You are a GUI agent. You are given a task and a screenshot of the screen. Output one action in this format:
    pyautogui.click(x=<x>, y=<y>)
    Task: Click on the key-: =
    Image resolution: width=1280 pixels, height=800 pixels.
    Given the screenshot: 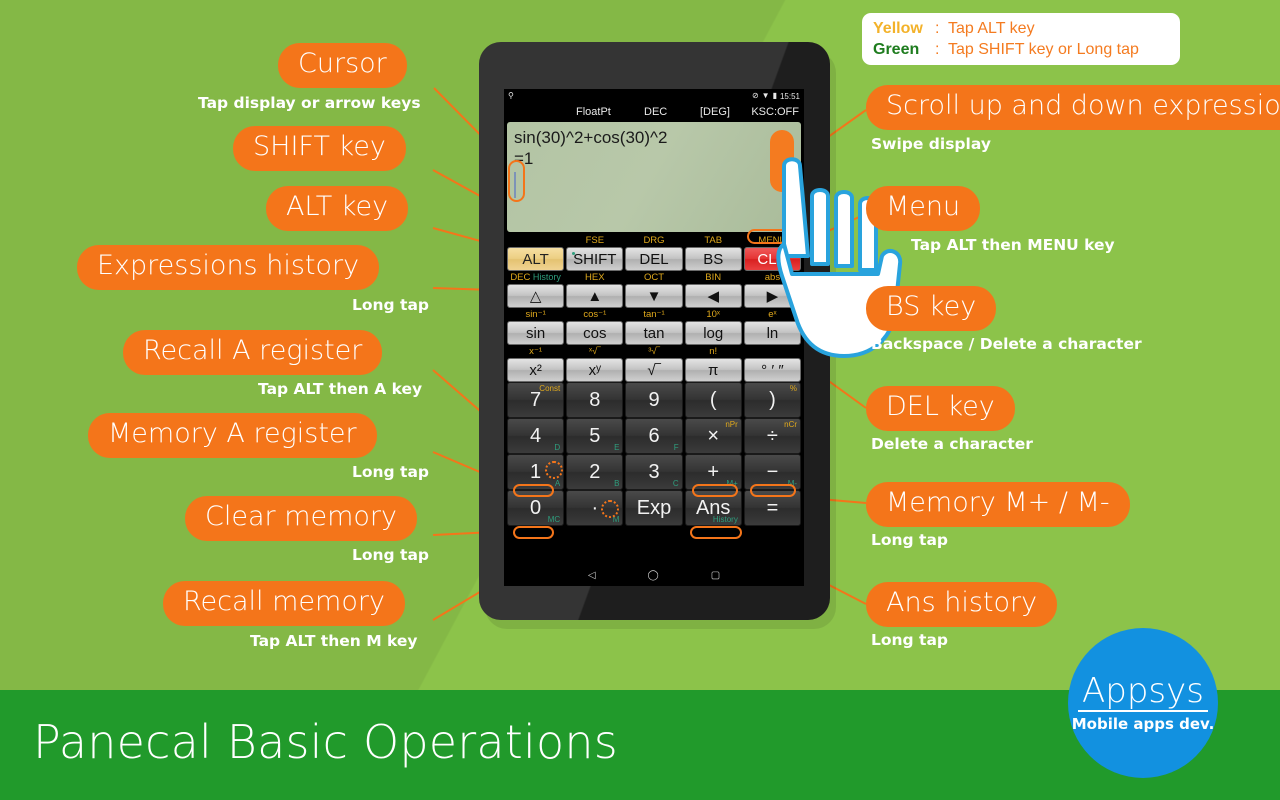 What is the action you would take?
    pyautogui.click(x=772, y=508)
    